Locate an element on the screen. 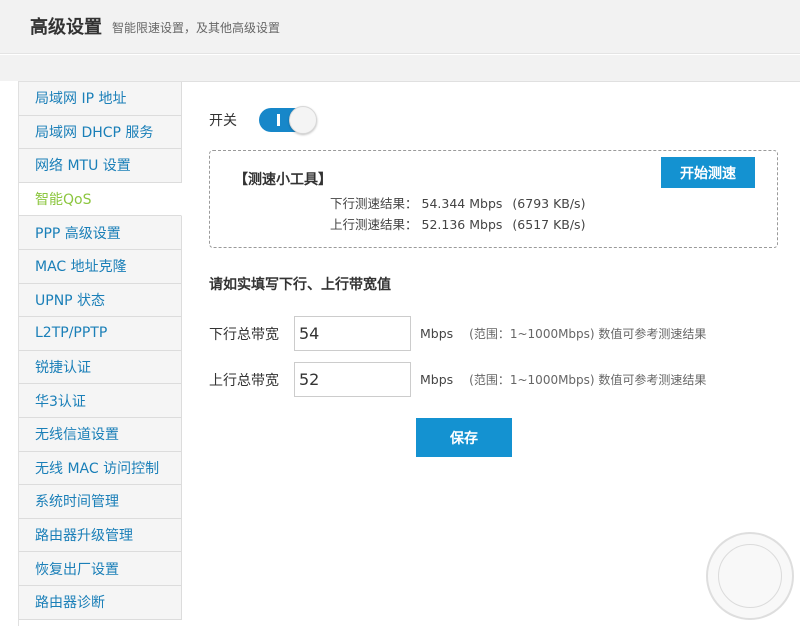 The width and height of the screenshot is (800, 626). toggle-knob is located at coordinates (303, 120).